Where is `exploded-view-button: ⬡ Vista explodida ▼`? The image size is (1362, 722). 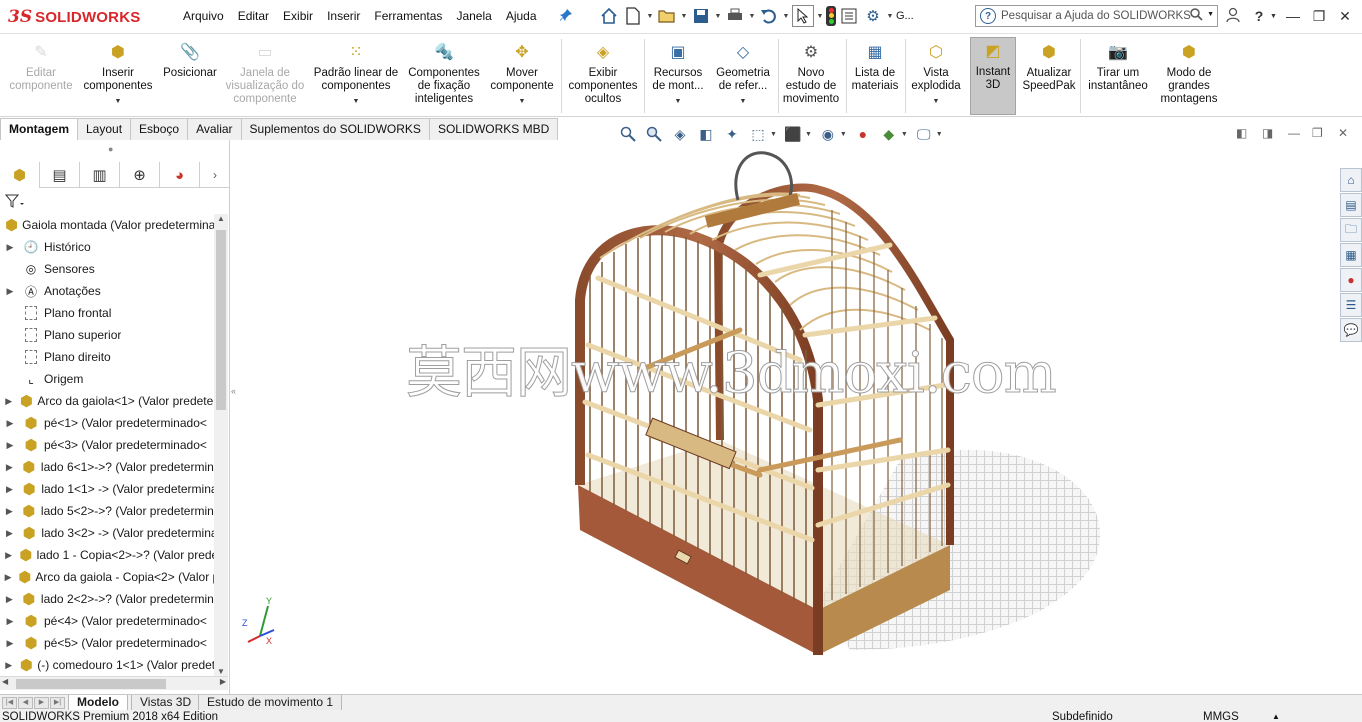 exploded-view-button: ⬡ Vista explodida ▼ is located at coordinates (936, 77).